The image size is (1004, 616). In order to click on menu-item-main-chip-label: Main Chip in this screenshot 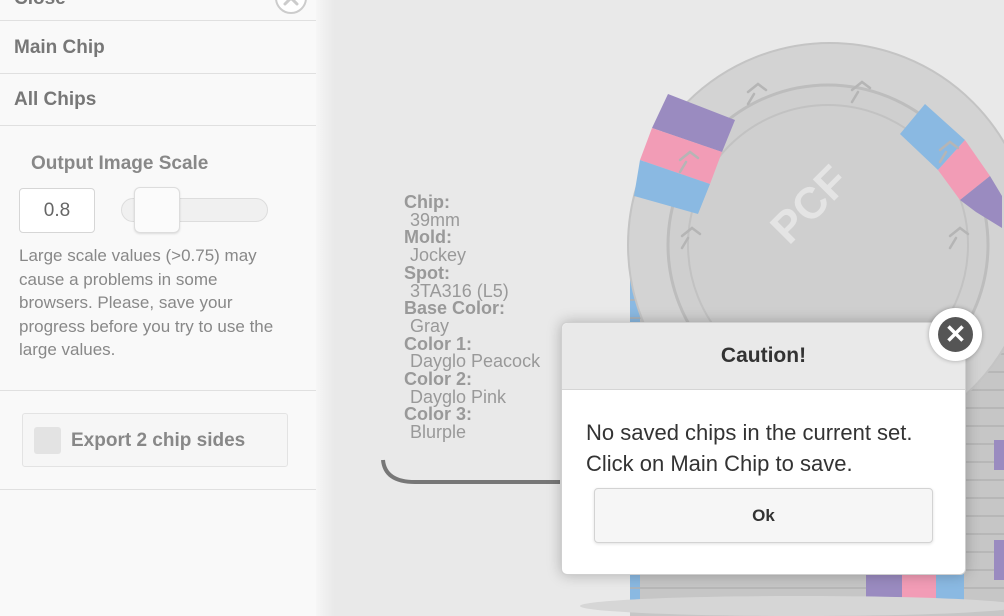, I will do `click(59, 47)`.